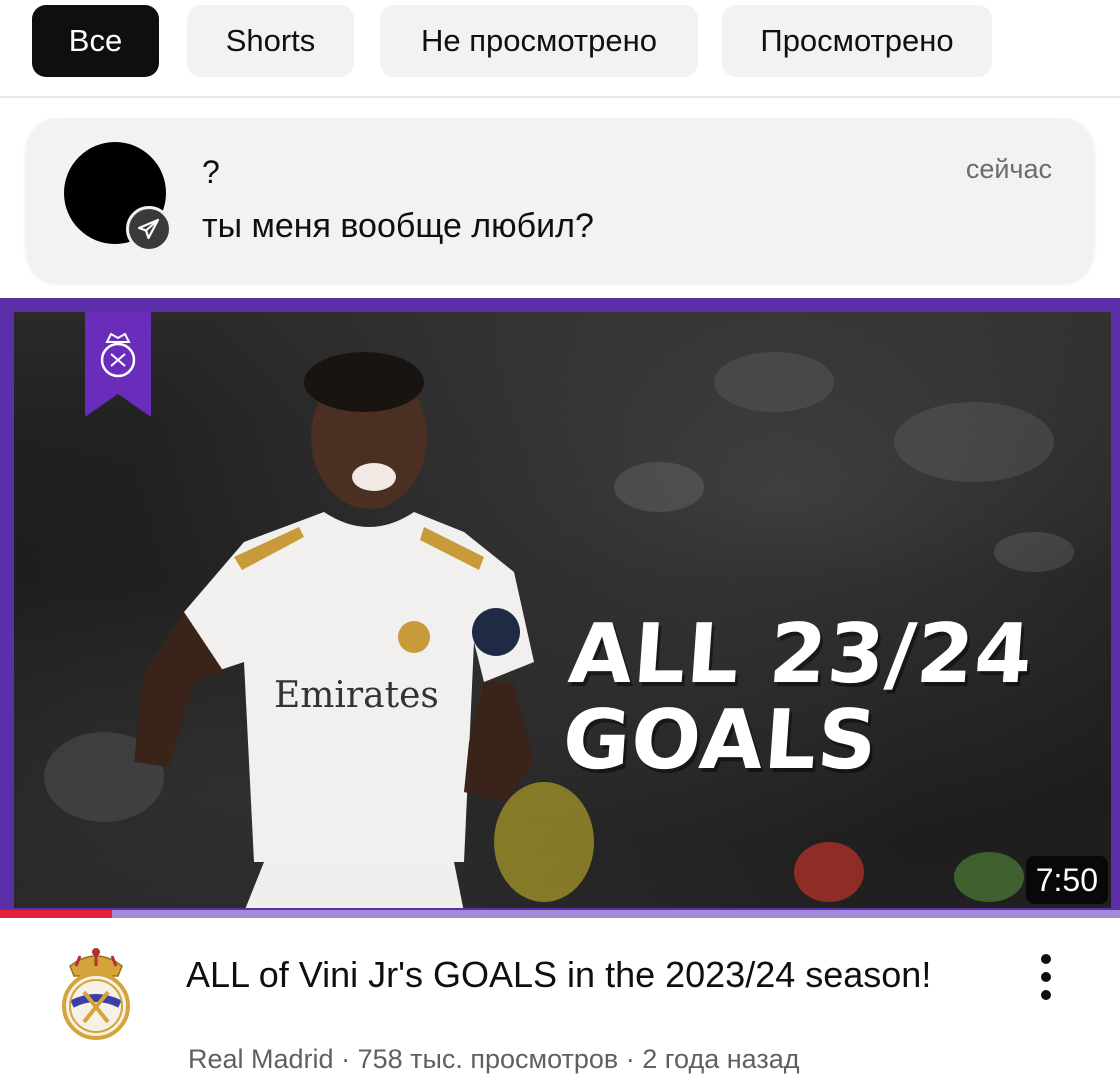 The image size is (1120, 1080). Describe the element at coordinates (270, 41) in the screenshot. I see `chip-shorts: Shorts` at that location.